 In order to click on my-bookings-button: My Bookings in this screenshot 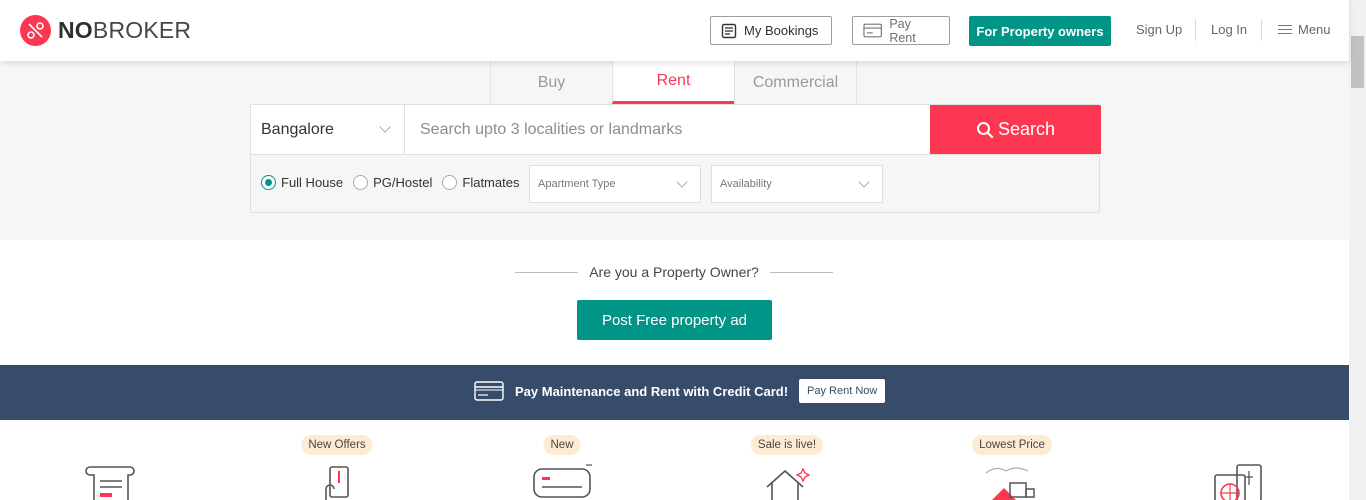, I will do `click(771, 30)`.